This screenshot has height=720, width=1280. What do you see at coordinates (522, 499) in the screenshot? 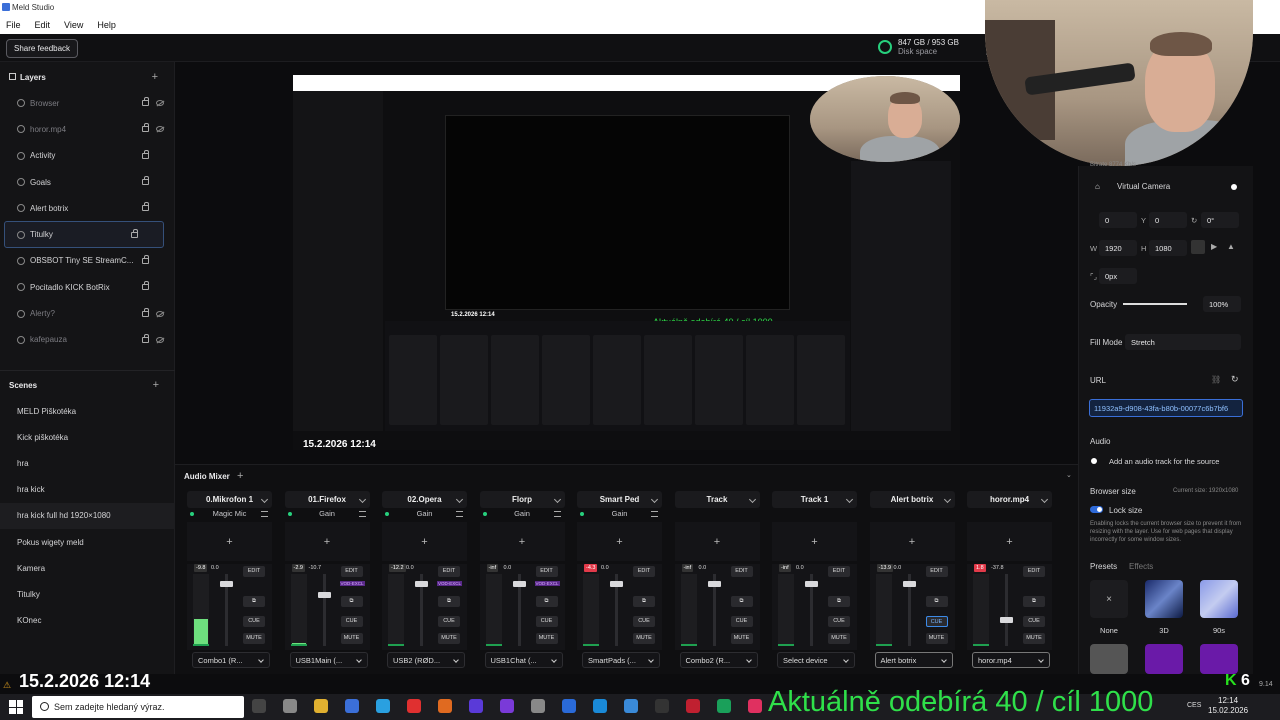
I see `strip-name-dropdown: Florp` at bounding box center [522, 499].